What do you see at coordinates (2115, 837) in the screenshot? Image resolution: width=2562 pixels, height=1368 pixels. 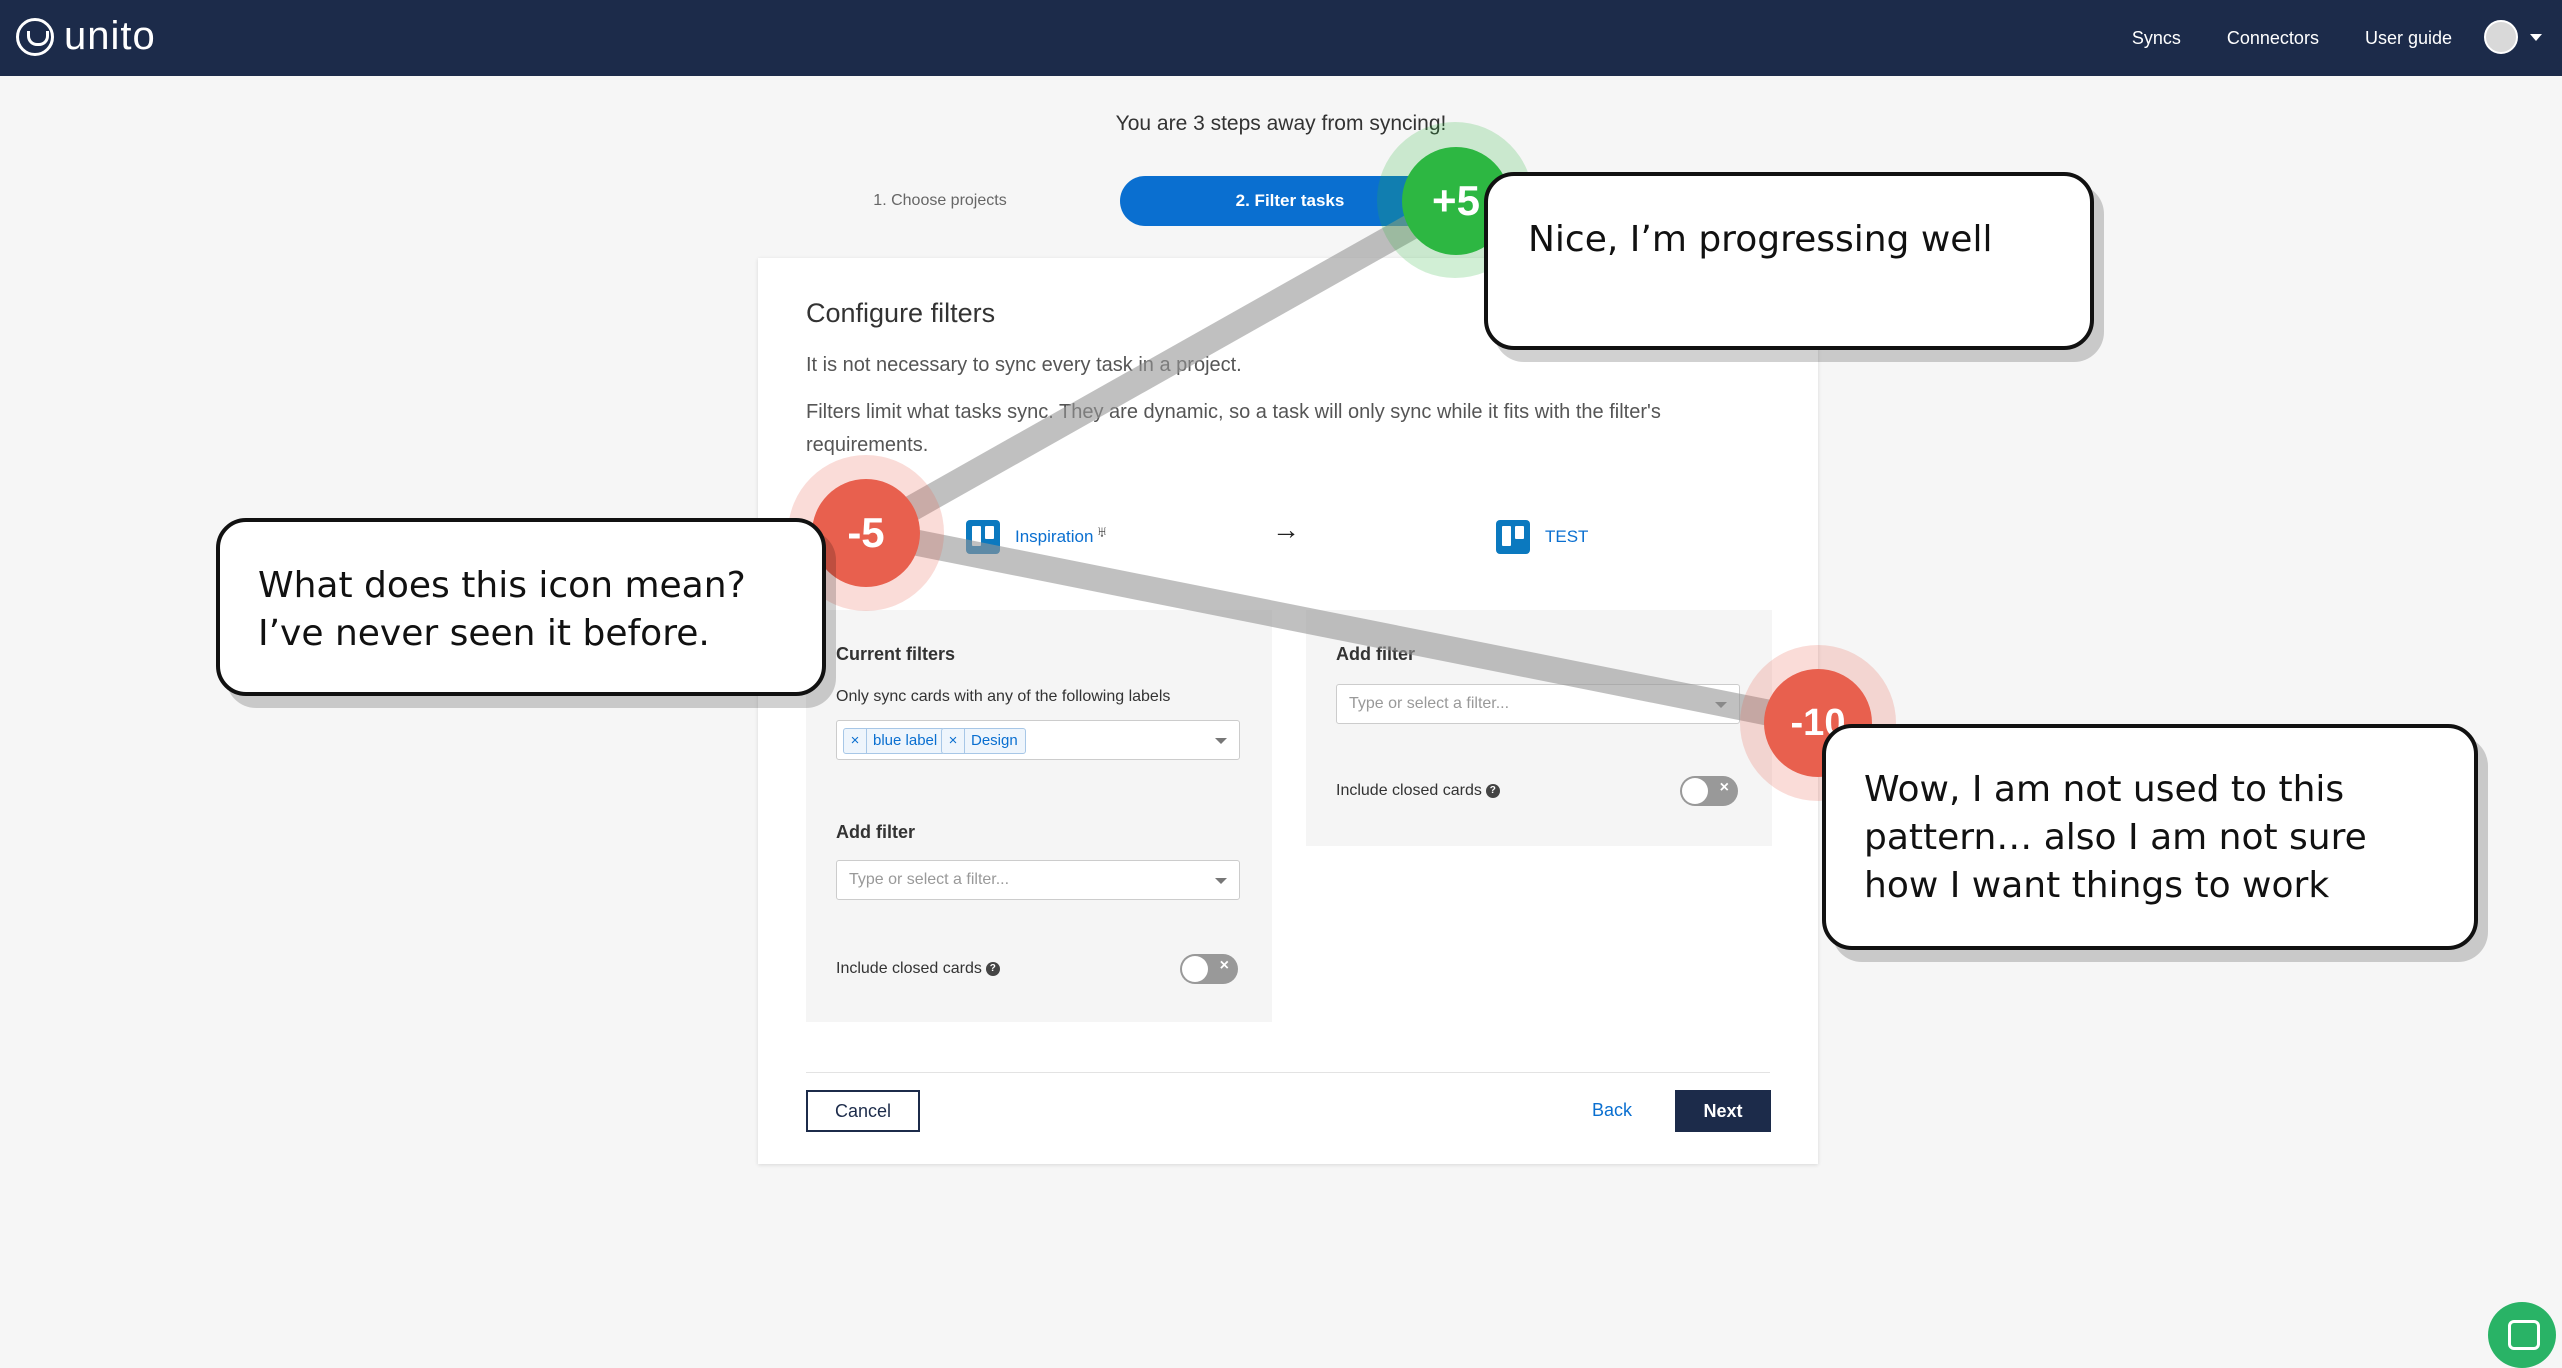 I see `bubble-text-line: pattern… also I am not sure` at bounding box center [2115, 837].